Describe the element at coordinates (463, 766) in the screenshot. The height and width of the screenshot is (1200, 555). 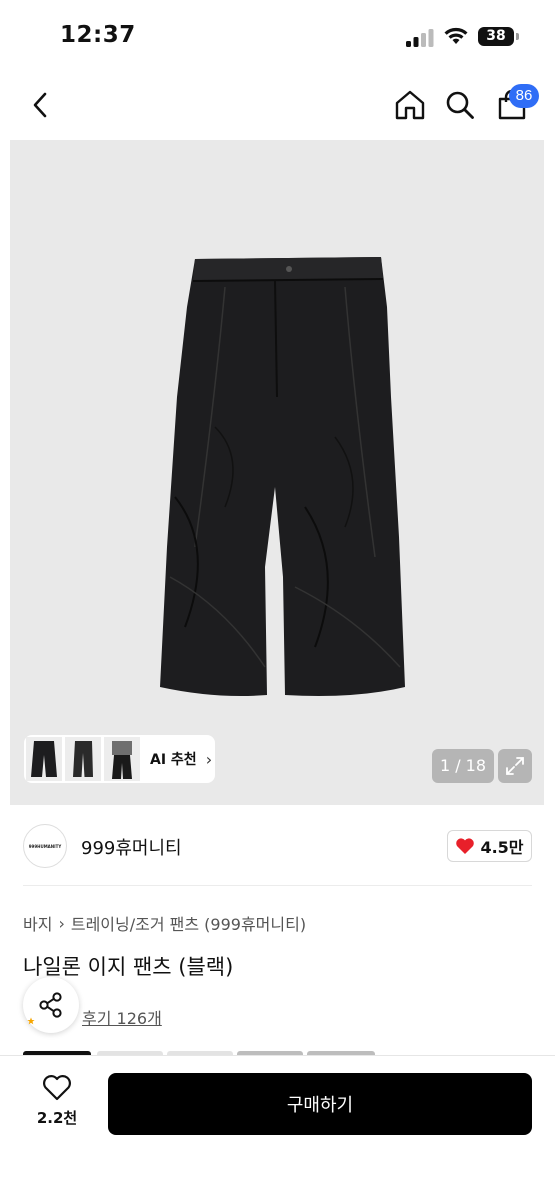
I see `image-counter: 1 / 18` at that location.